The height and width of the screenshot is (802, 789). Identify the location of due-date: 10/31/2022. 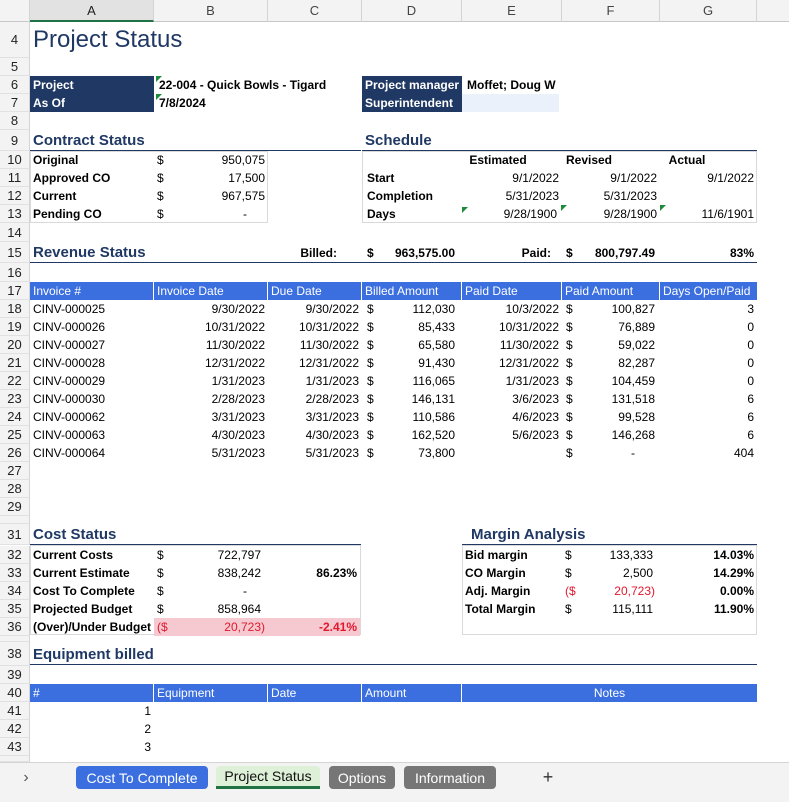
(315, 327).